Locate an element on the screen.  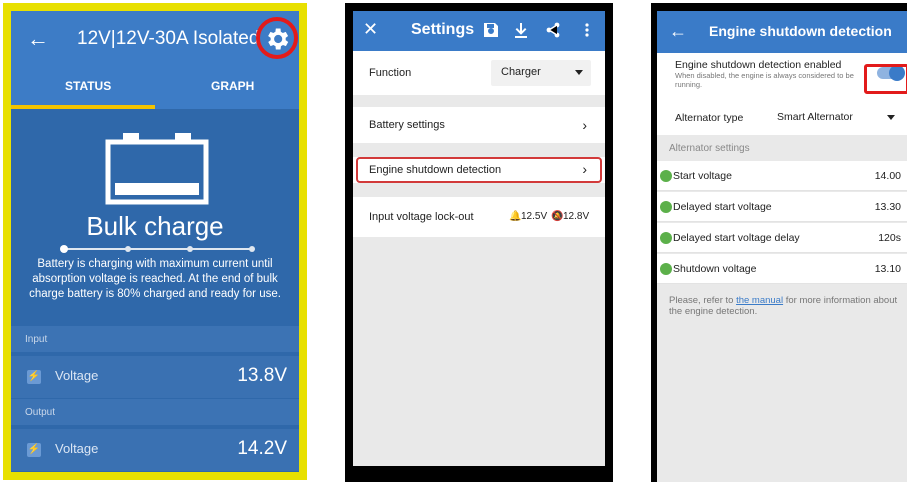
start-voltage-row: Start voltage 14.00 is located at coordinates (782, 176).